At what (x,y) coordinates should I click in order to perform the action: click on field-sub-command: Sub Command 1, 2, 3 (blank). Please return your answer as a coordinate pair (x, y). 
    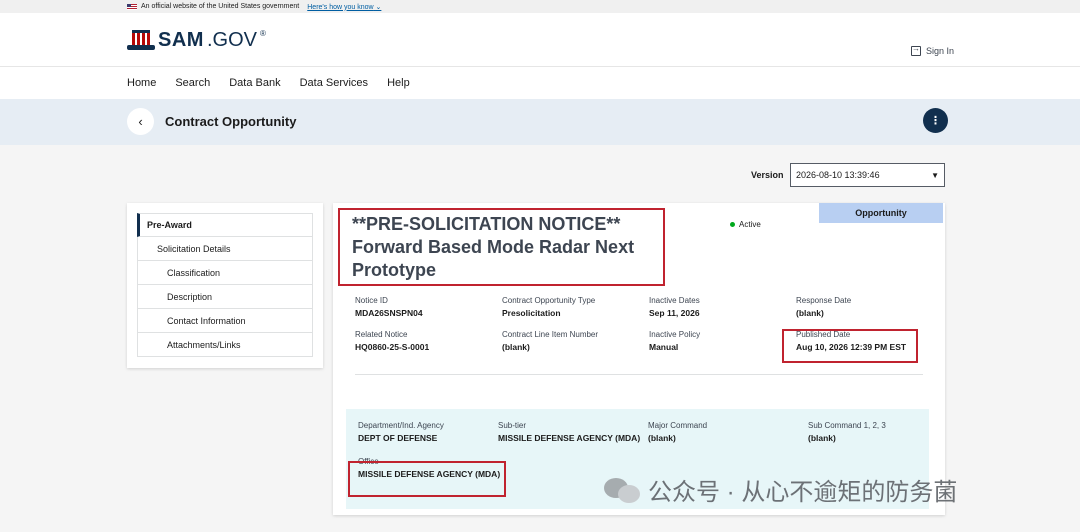
    Looking at the image, I should click on (847, 432).